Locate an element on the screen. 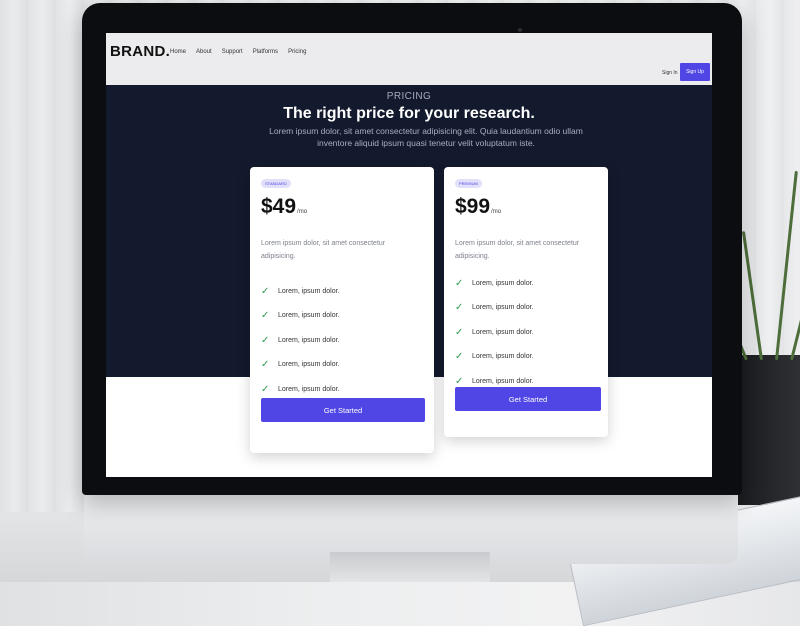 The image size is (800, 626). nav-link-home: Home is located at coordinates (178, 52).